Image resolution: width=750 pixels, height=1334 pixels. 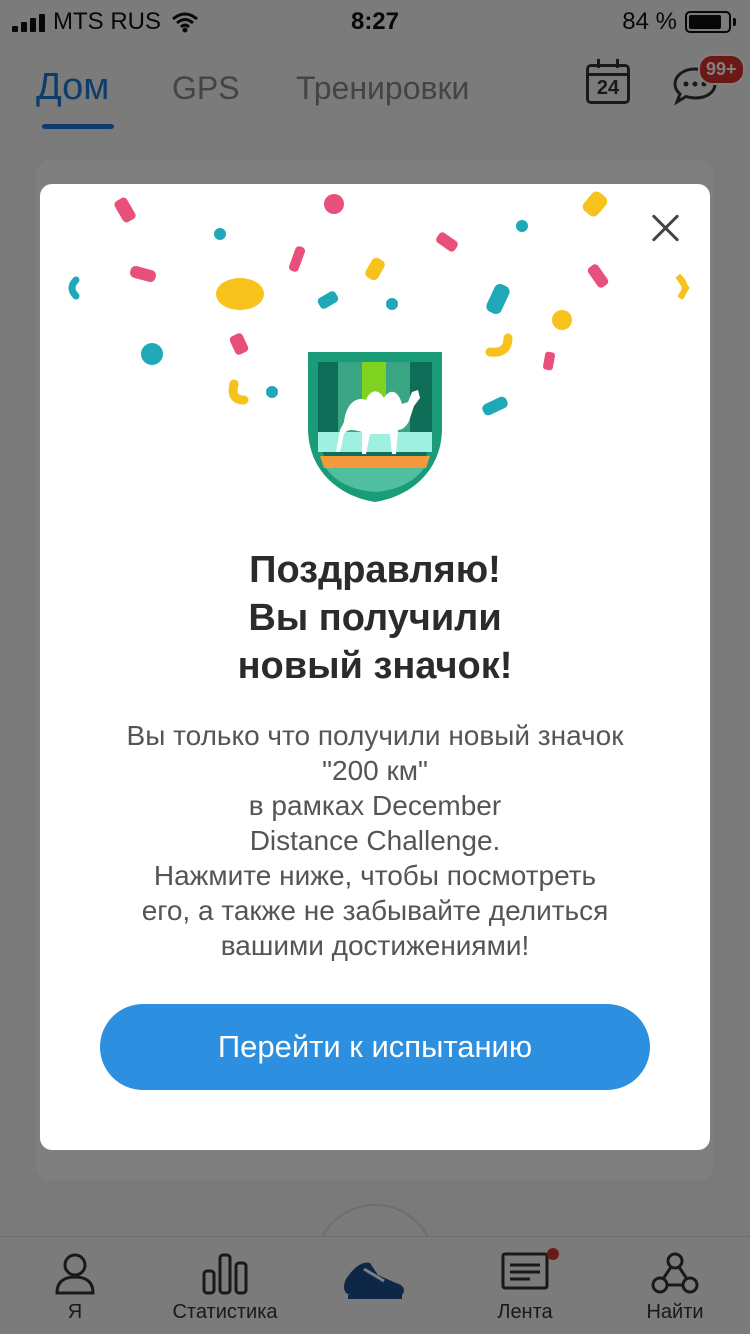 I want to click on message-line: его, а также не забывайте делиться, so click(x=375, y=910).